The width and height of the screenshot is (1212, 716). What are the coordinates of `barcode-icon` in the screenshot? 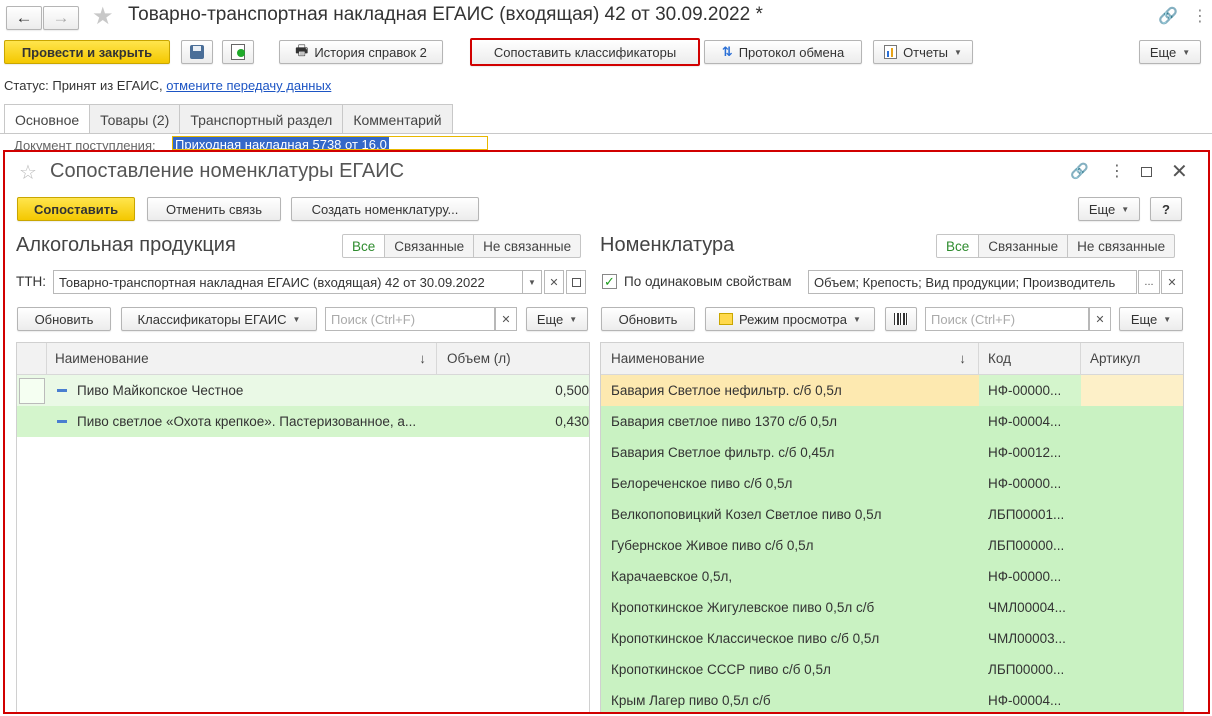 It's located at (901, 319).